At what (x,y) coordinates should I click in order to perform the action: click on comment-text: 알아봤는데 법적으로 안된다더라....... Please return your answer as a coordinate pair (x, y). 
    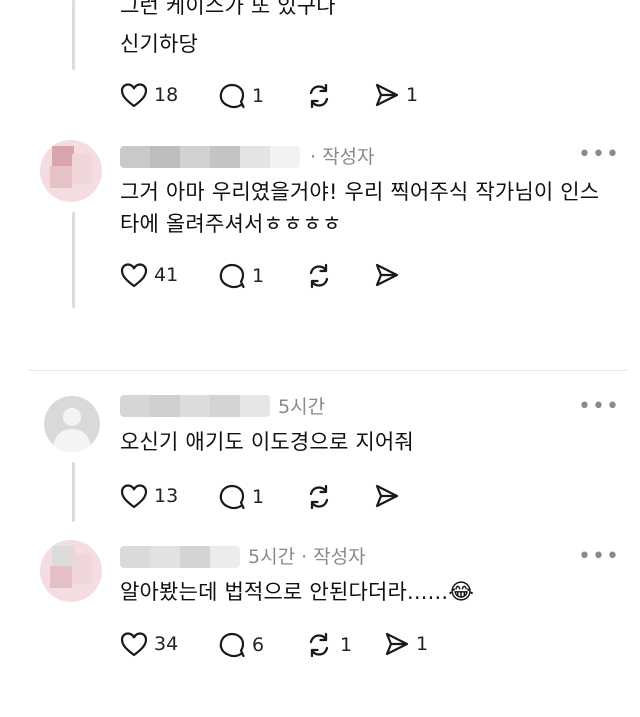
    Looking at the image, I should click on (284, 592).